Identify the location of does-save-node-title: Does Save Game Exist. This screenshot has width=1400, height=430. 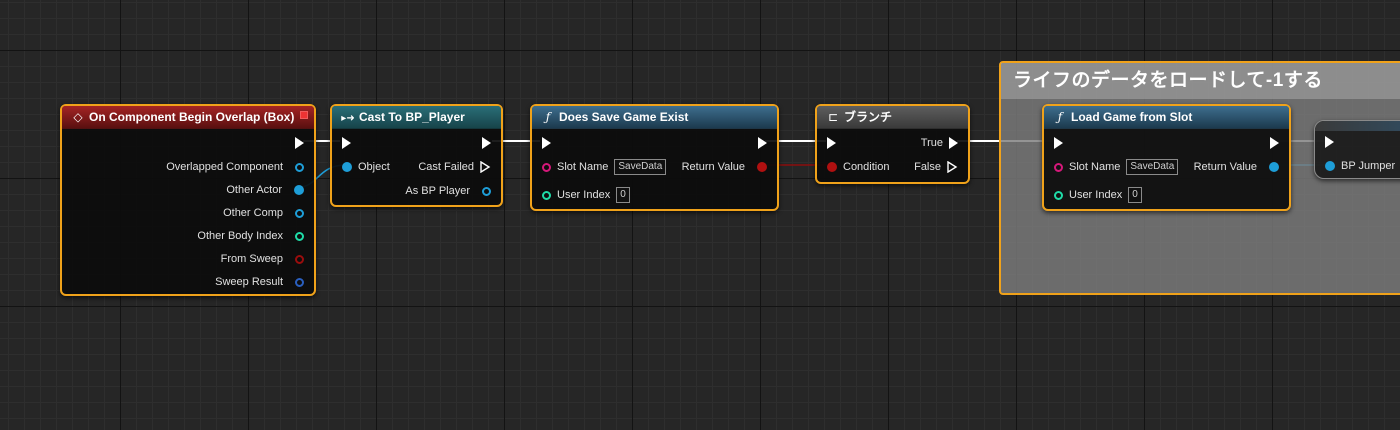
(624, 117).